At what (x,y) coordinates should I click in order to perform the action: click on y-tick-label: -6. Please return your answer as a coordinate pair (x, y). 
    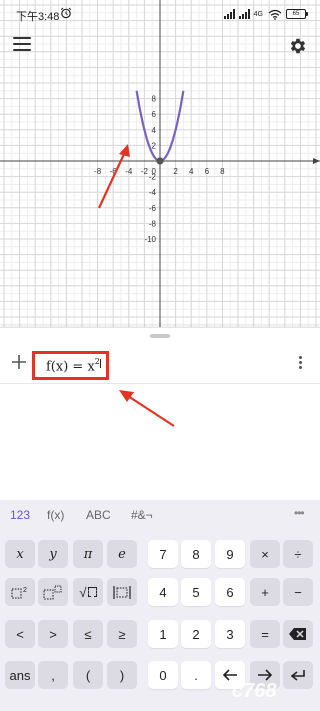
    Looking at the image, I should click on (153, 208).